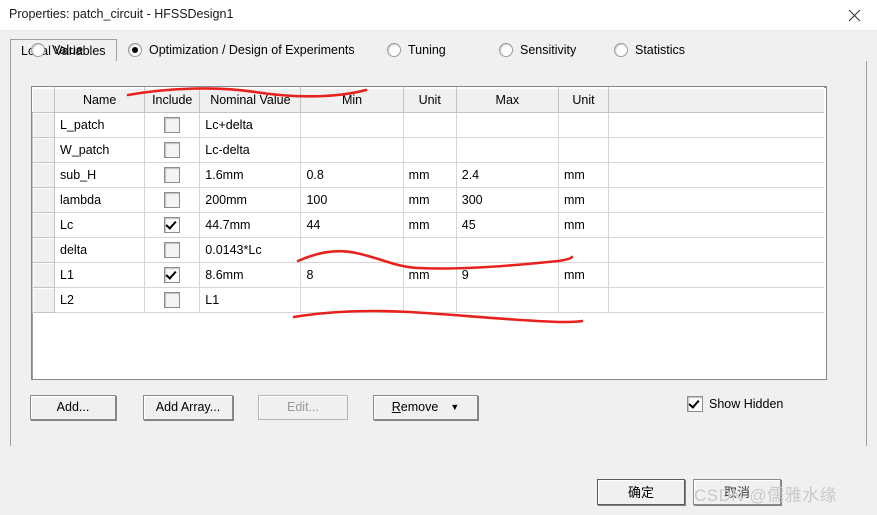 Image resolution: width=877 pixels, height=515 pixels. I want to click on chevron-down-icon: ▼, so click(454, 407).